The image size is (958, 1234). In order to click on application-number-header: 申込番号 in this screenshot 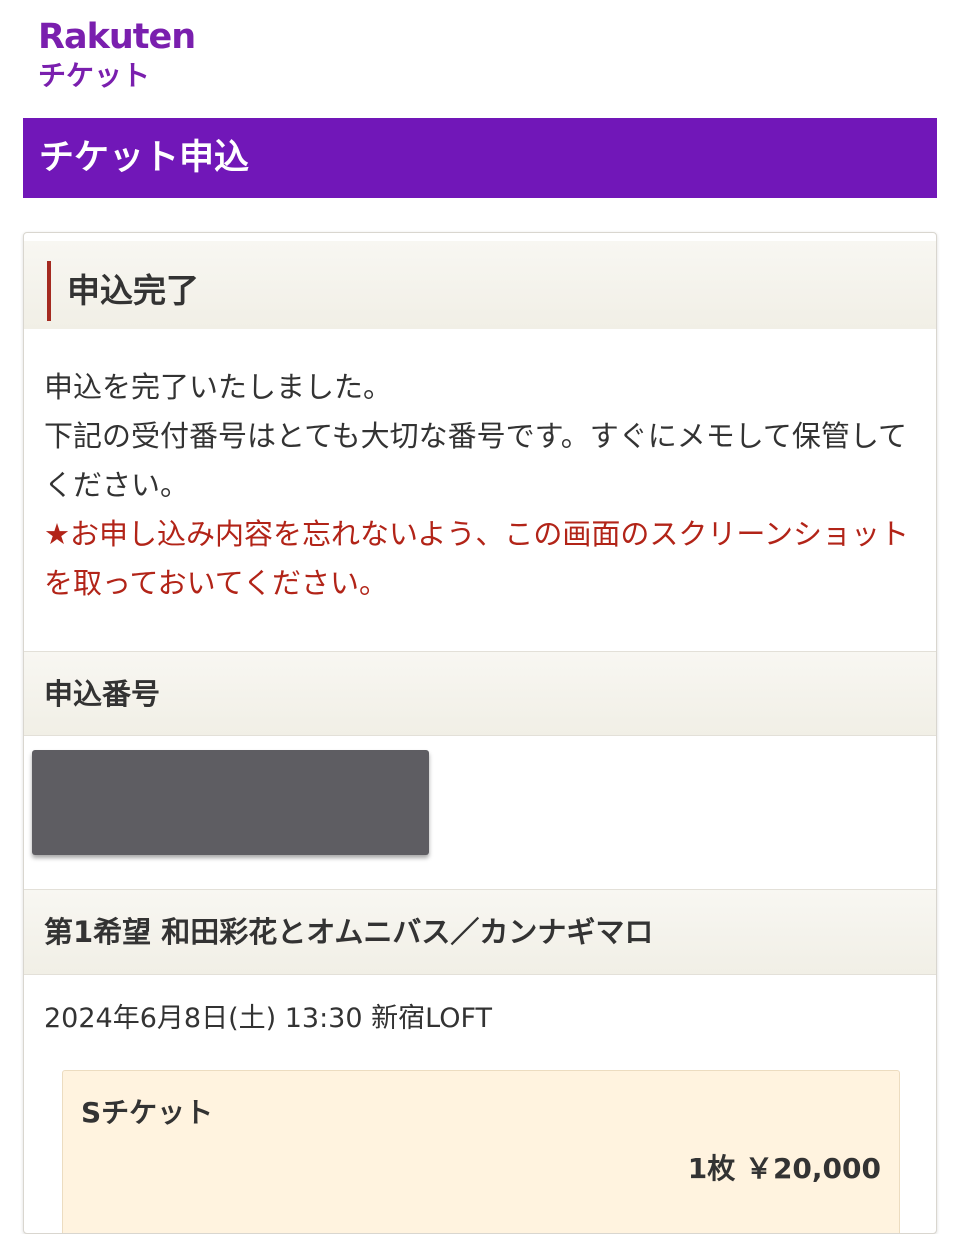, I will do `click(480, 693)`.